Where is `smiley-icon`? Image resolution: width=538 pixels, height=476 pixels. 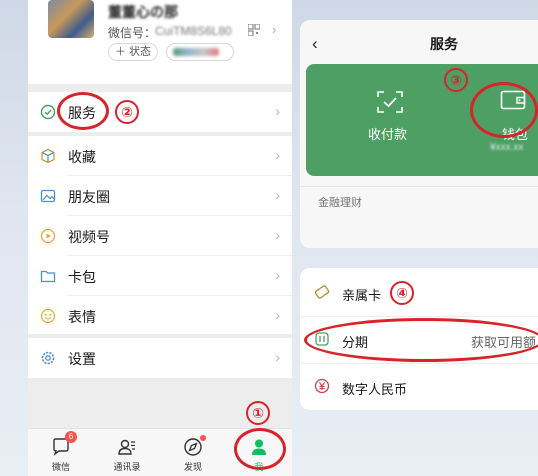
smiley-icon is located at coordinates (48, 316).